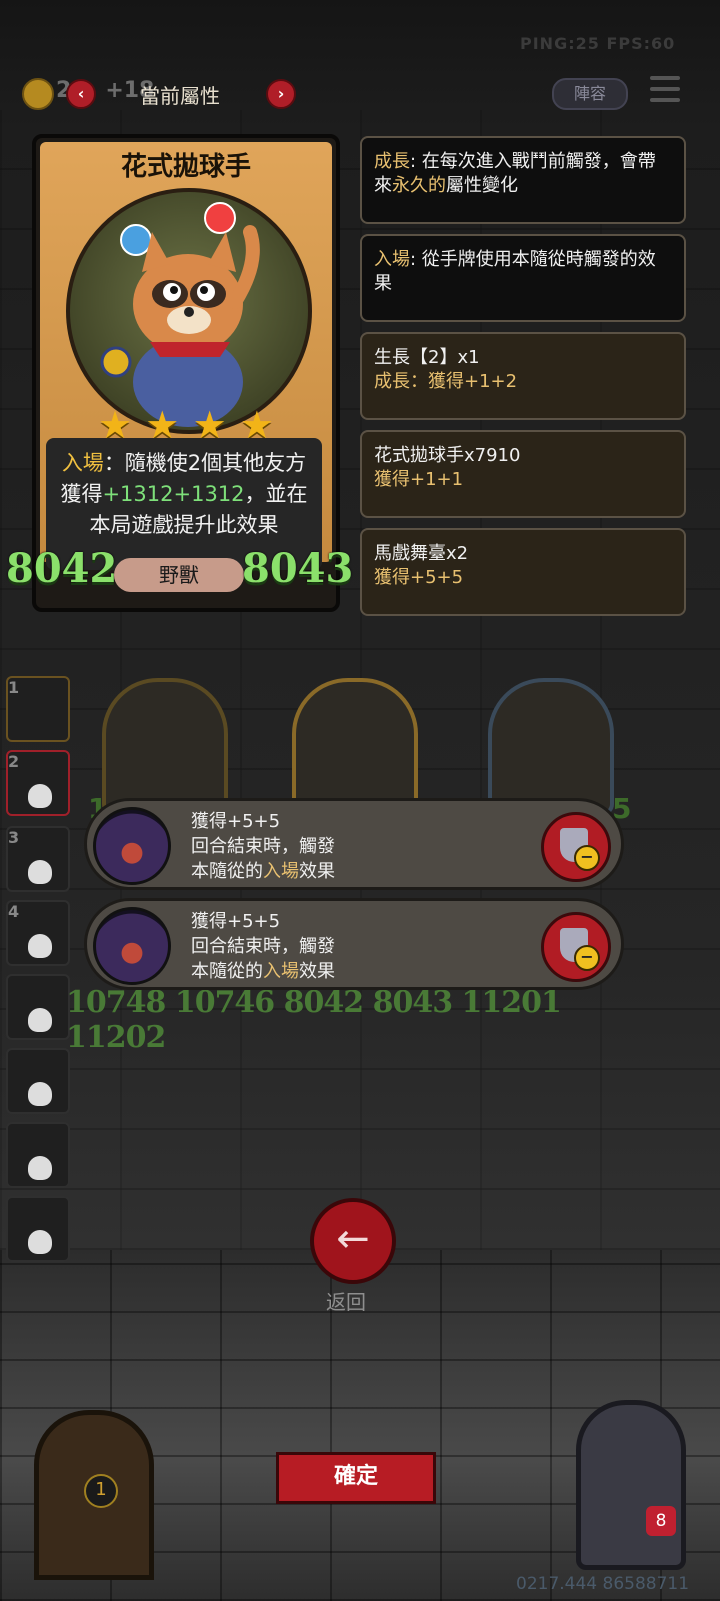 The width and height of the screenshot is (720, 1601). I want to click on buff-amount: 獲得+5+5, so click(419, 577).